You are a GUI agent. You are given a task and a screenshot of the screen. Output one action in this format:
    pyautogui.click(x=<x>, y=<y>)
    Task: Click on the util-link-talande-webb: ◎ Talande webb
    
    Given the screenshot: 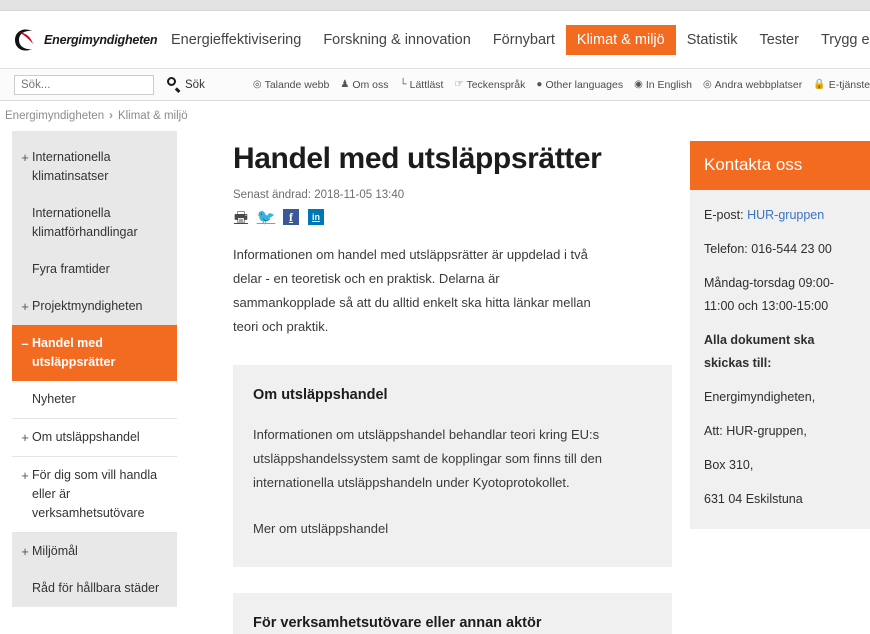 What is the action you would take?
    pyautogui.click(x=291, y=85)
    